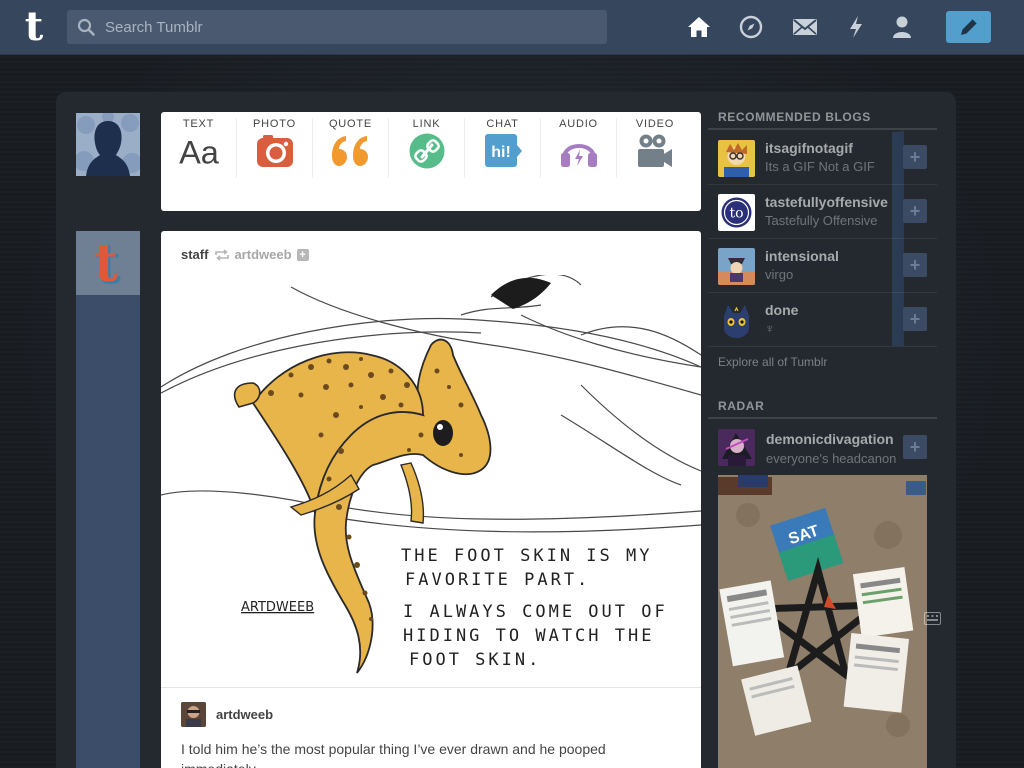  What do you see at coordinates (741, 406) in the screenshot?
I see `radar-heading: RADAR` at bounding box center [741, 406].